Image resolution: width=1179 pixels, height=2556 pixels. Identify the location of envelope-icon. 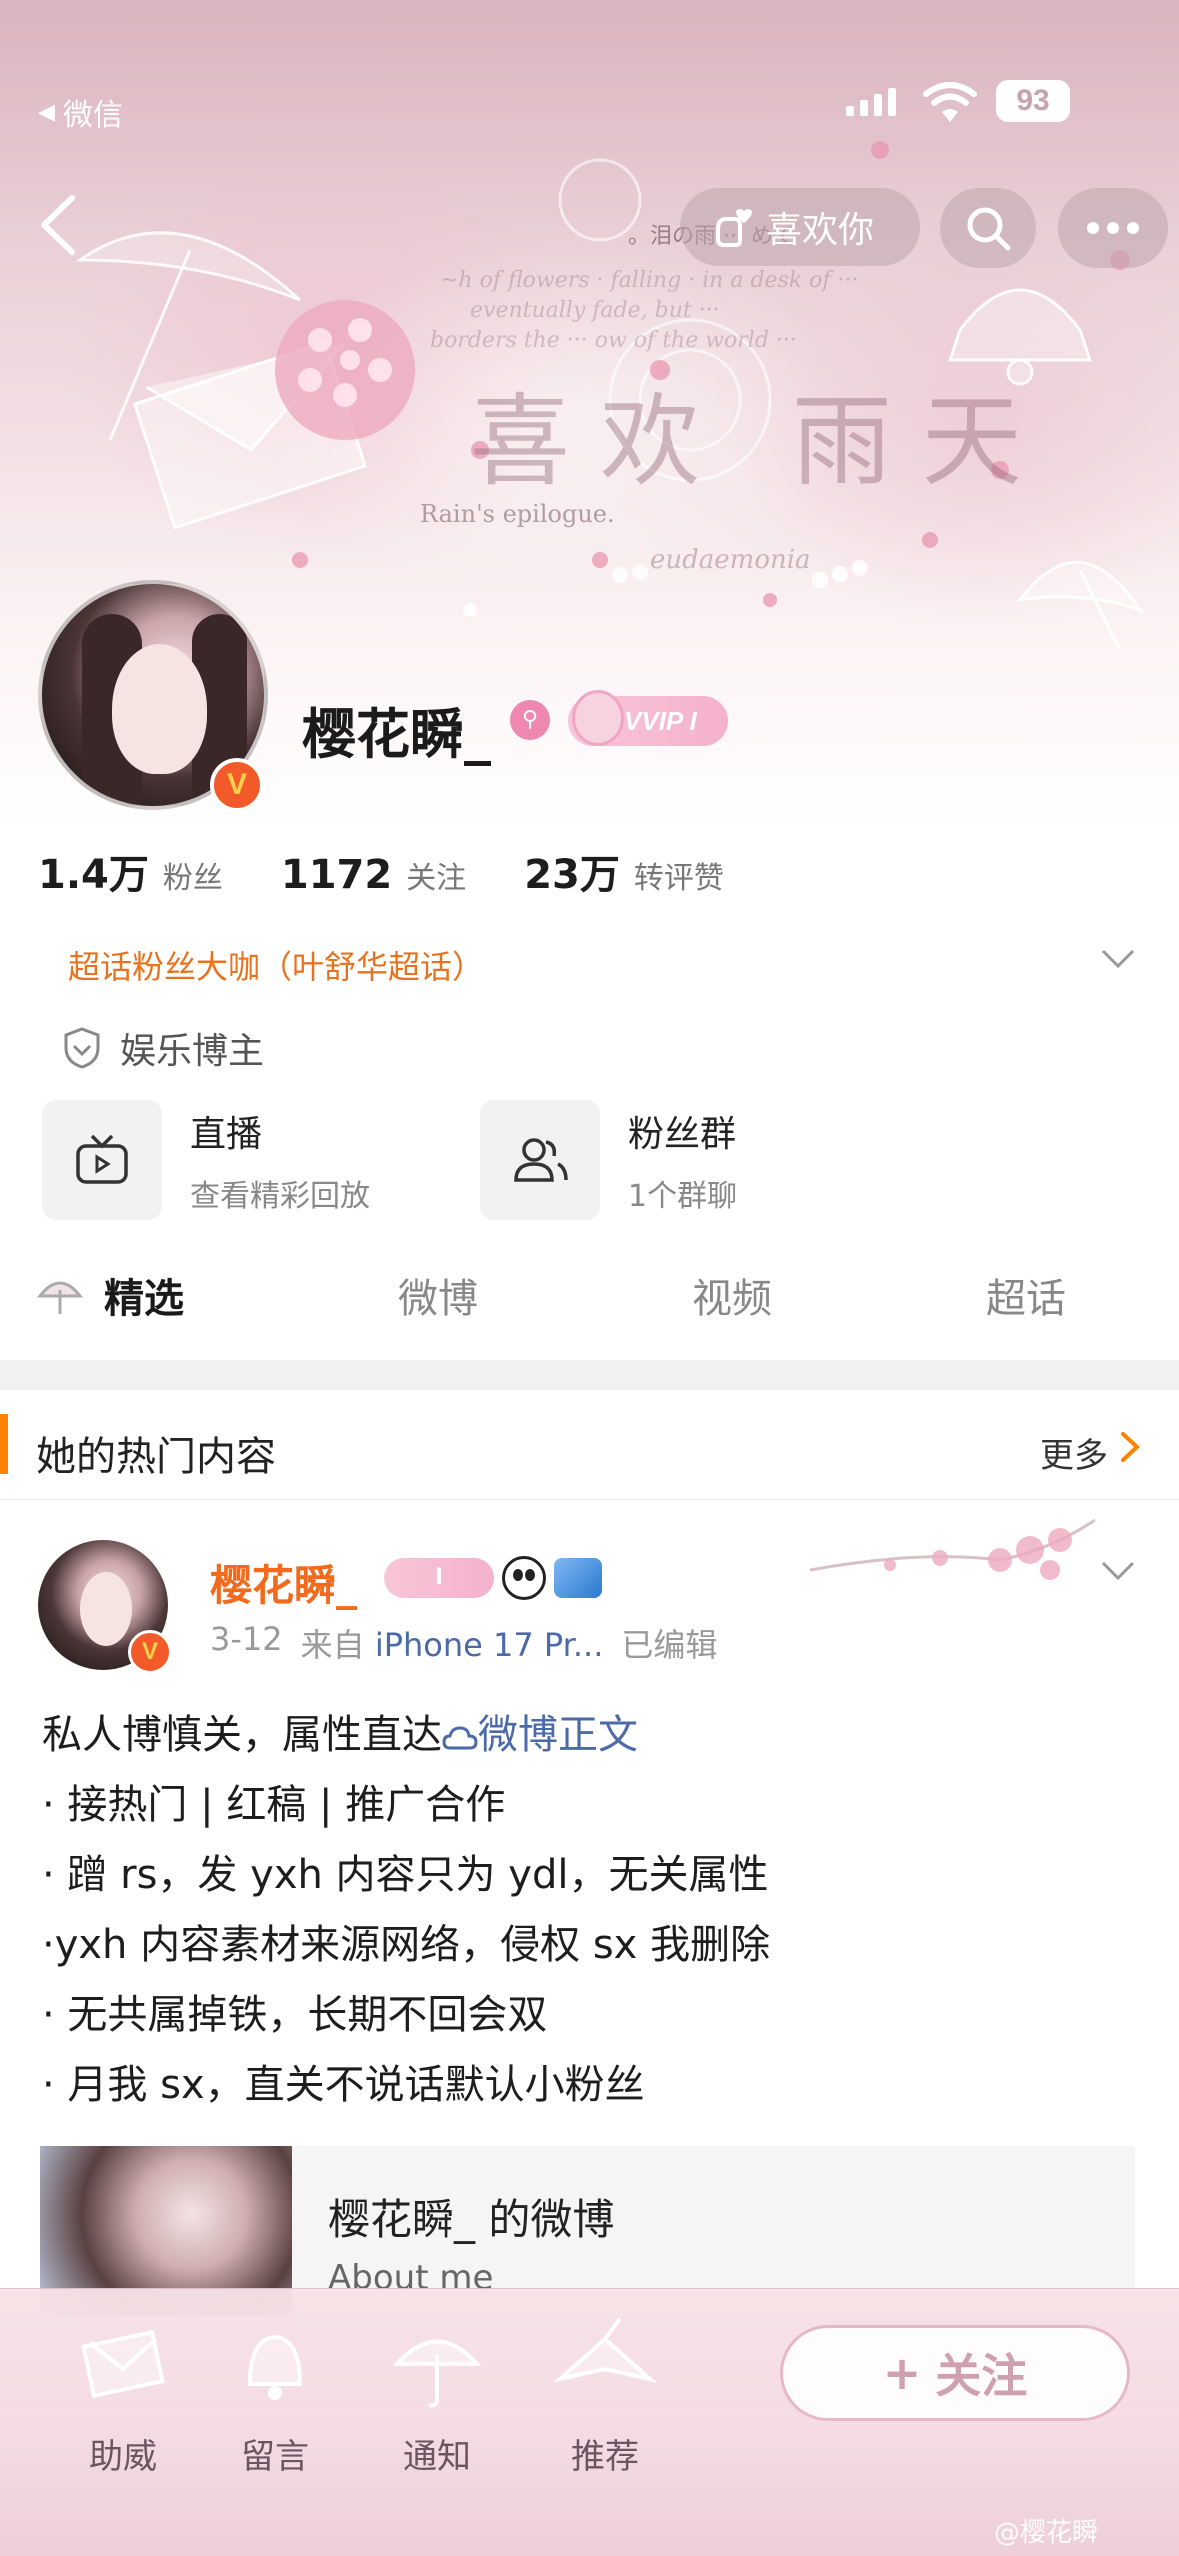
(123, 2364).